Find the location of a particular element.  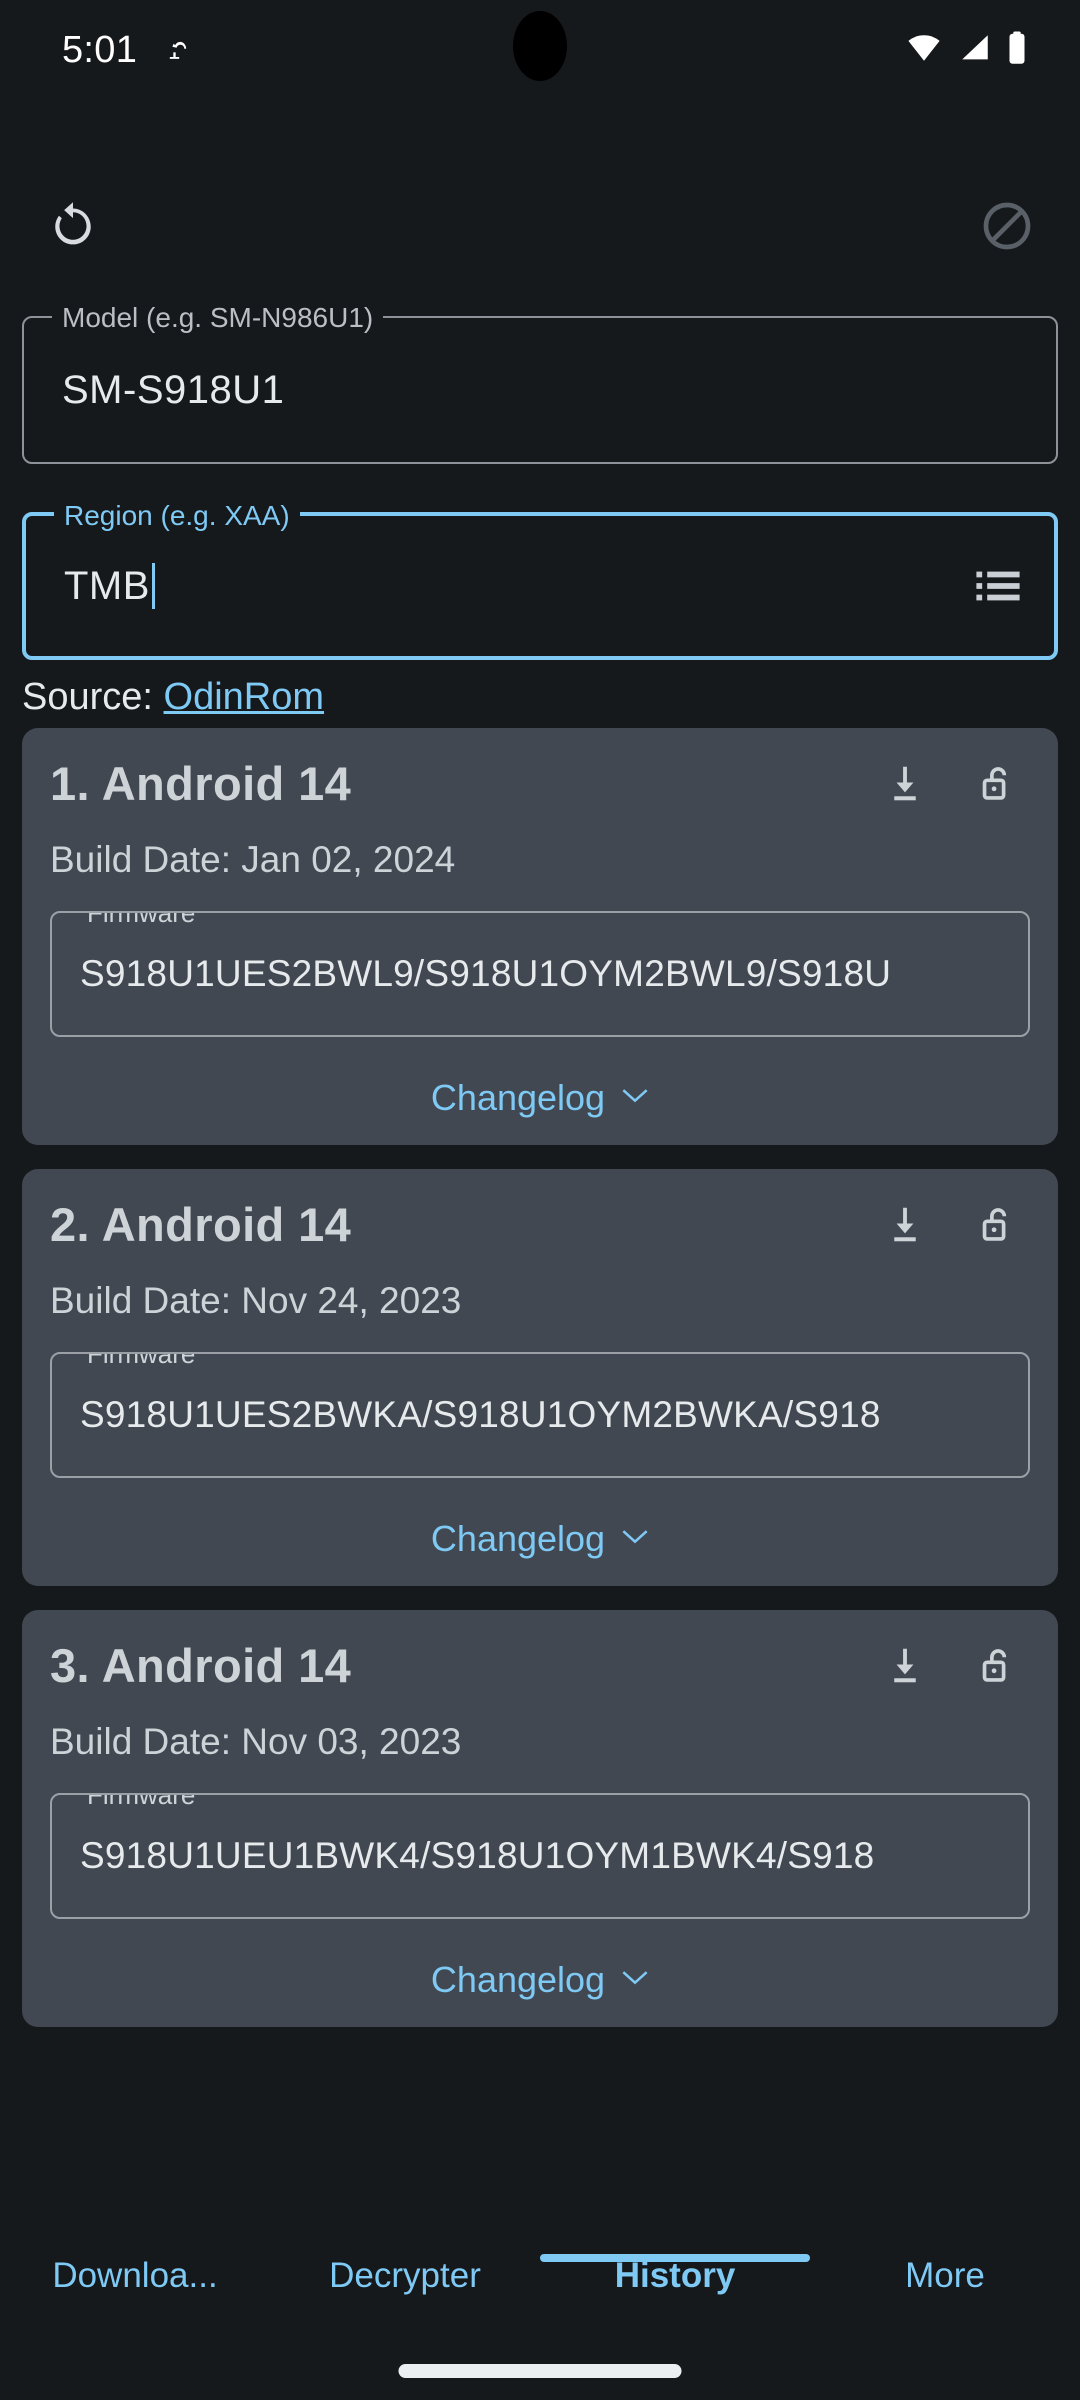

camera-cutout is located at coordinates (540, 46).